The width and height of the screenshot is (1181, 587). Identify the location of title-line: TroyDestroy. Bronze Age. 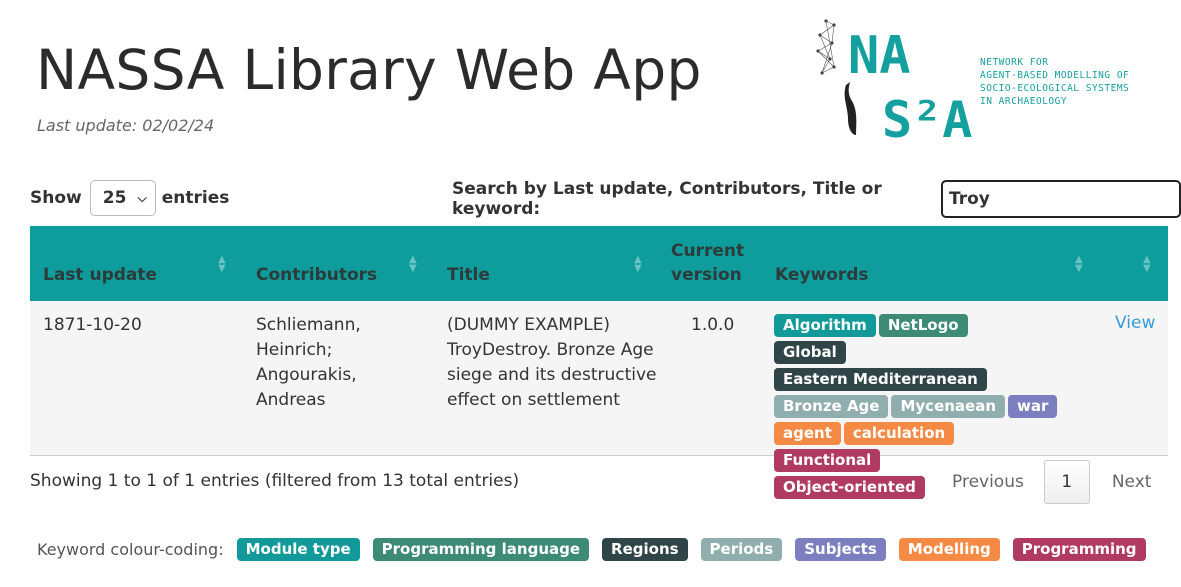
(550, 350).